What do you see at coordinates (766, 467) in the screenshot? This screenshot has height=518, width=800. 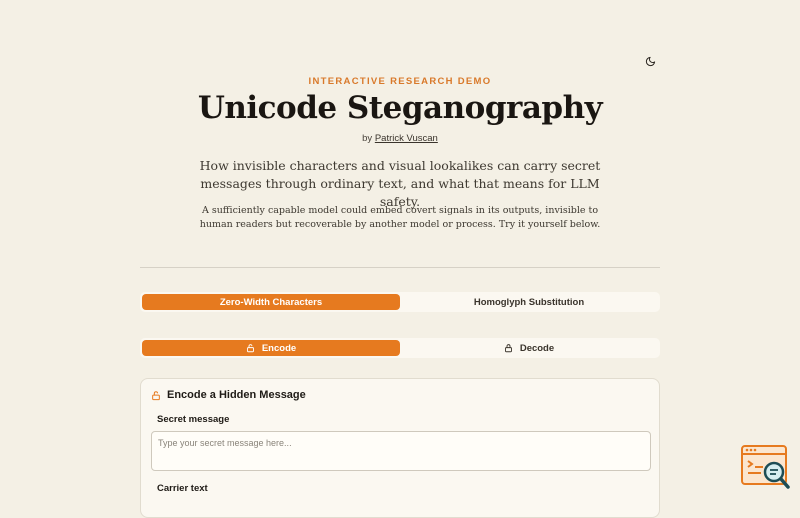 I see `code-search-logo` at bounding box center [766, 467].